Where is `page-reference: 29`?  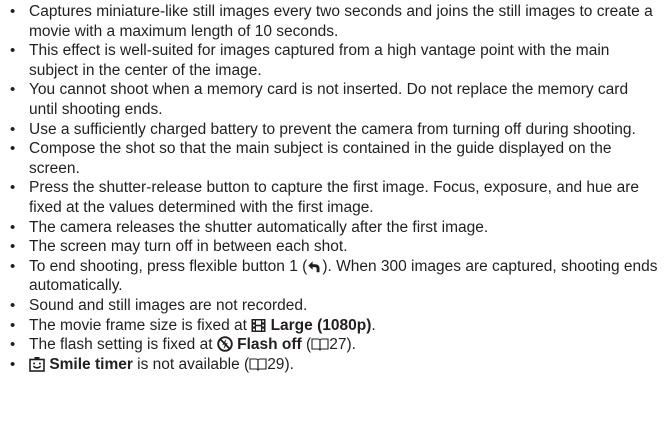 page-reference: 29 is located at coordinates (275, 364).